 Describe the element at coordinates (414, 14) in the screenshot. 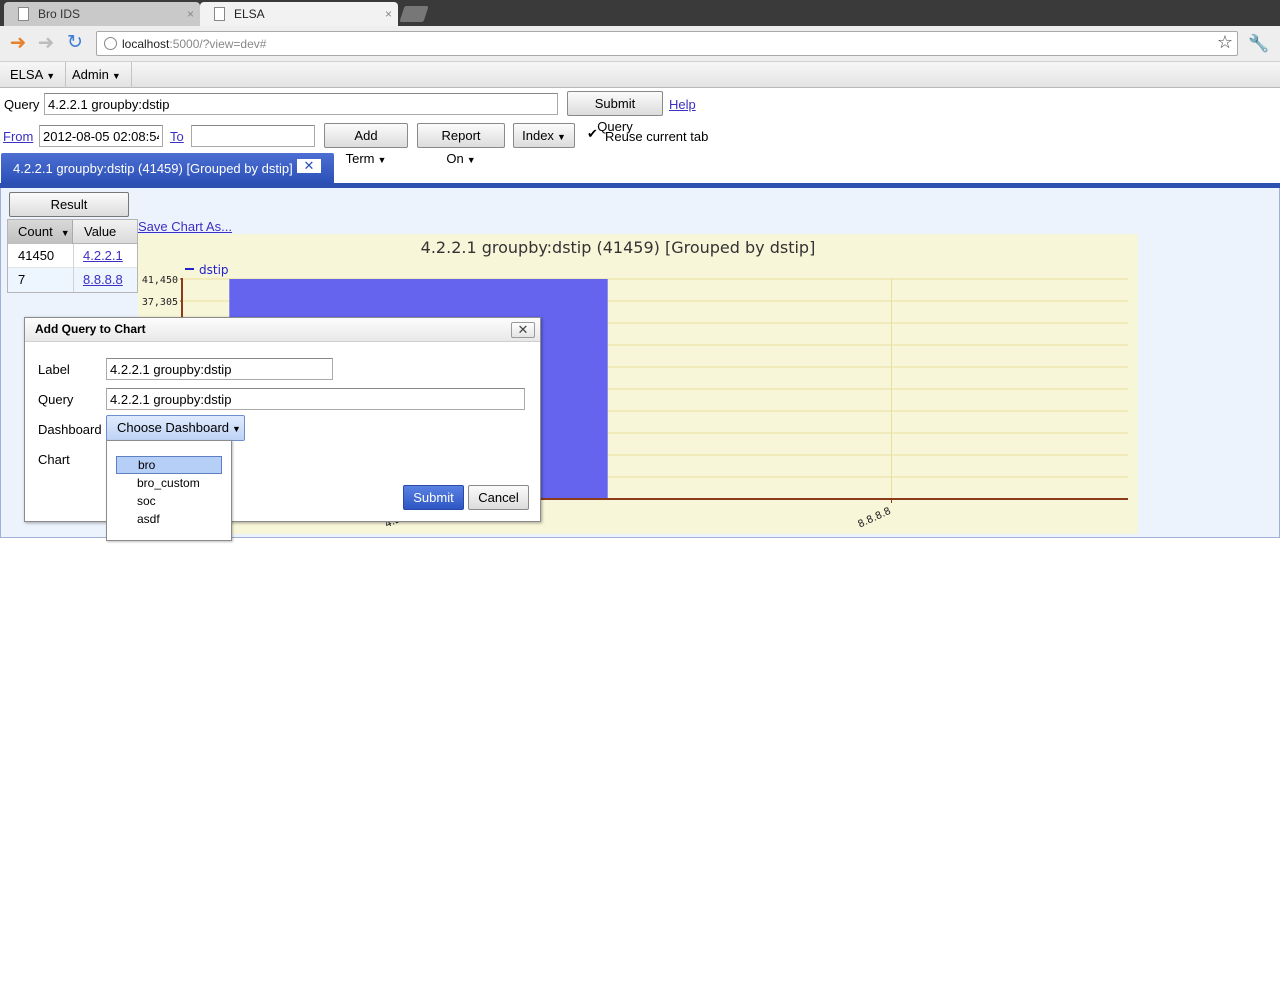

I see `new-tab-button` at that location.